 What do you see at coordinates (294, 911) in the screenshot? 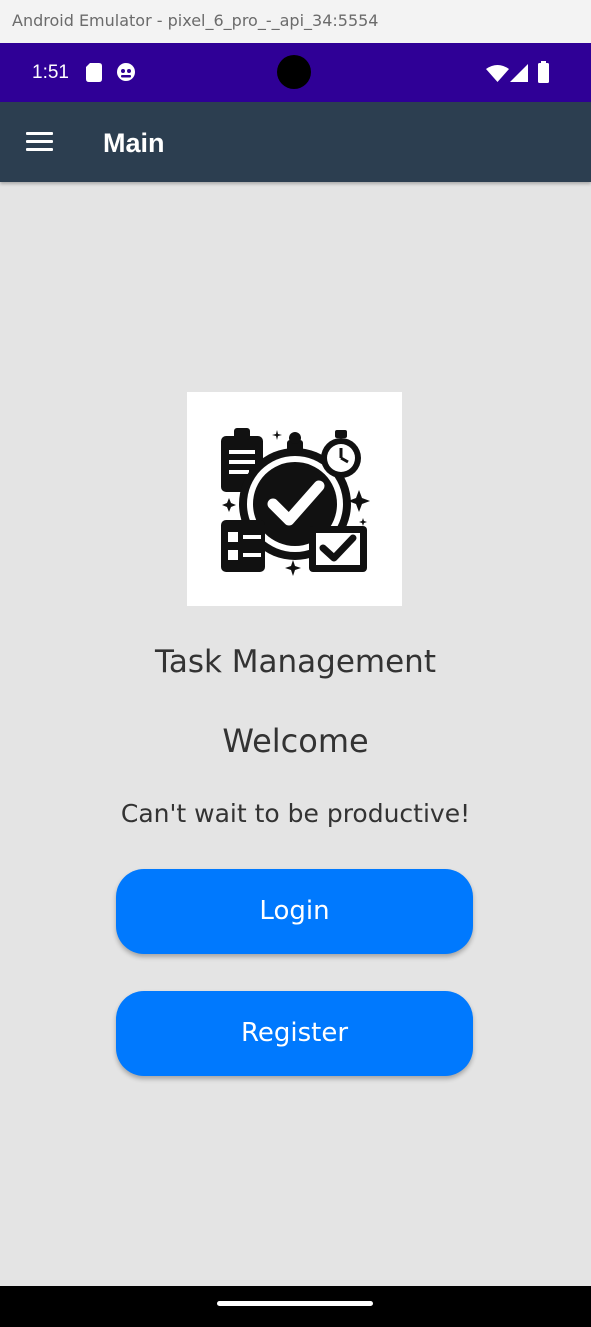
I see `login-button: Login` at bounding box center [294, 911].